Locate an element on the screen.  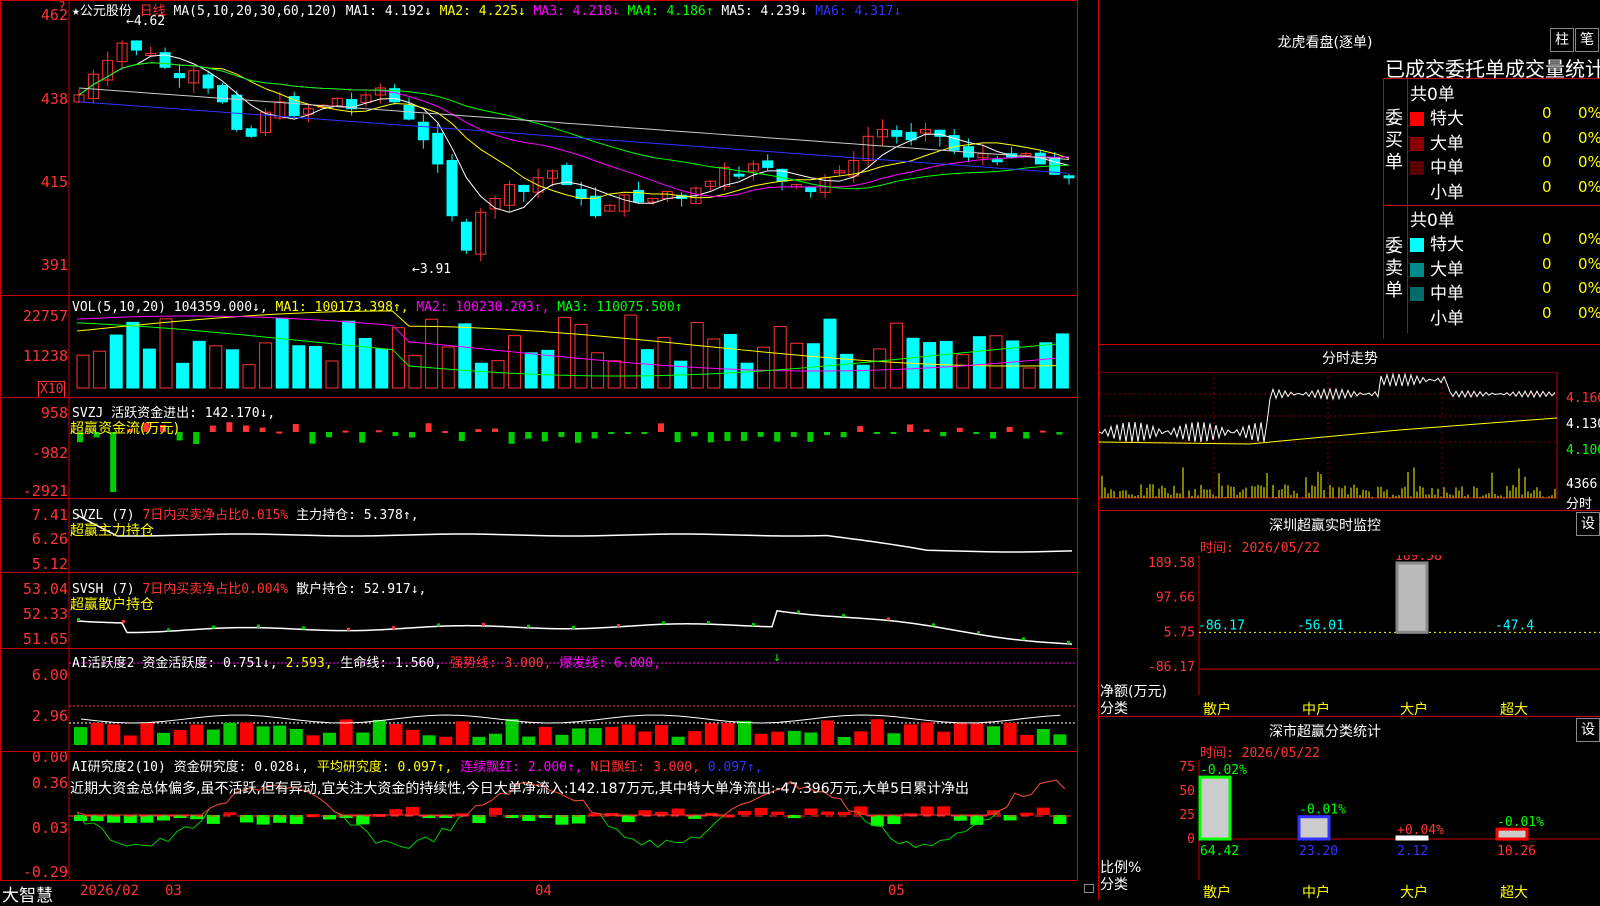
sell-count-2: 0 is located at coordinates (1547, 288).